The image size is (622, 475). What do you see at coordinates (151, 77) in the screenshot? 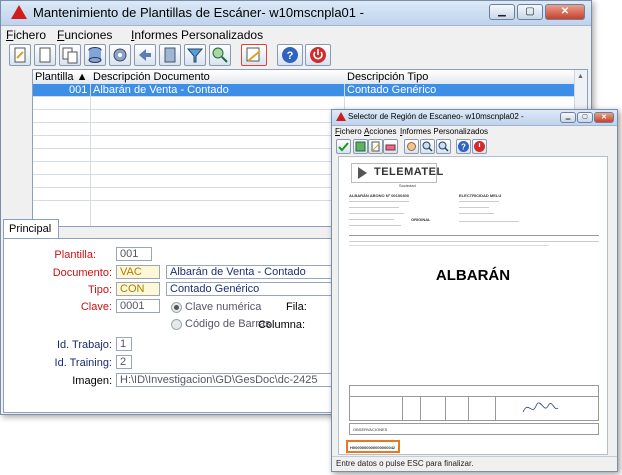
I see `col-header-documento: Descripción Documento` at bounding box center [151, 77].